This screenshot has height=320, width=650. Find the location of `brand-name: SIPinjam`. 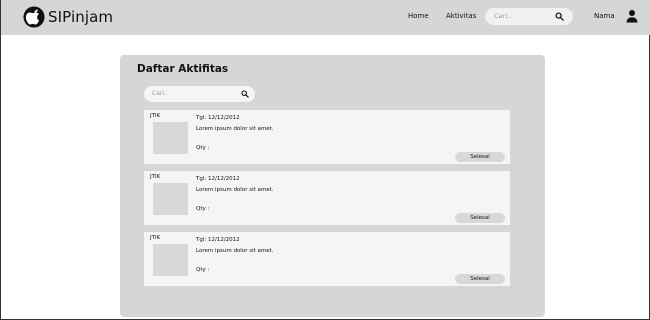

brand-name: SIPinjam is located at coordinates (81, 17).